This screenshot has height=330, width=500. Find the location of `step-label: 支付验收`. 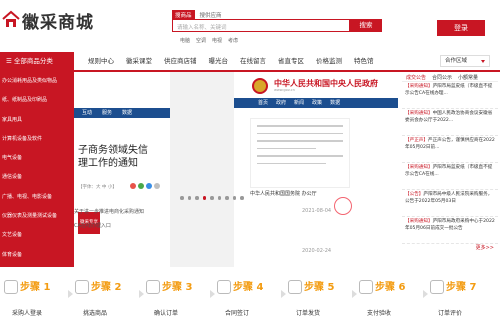

step-label: 支付验收 is located at coordinates (379, 313).